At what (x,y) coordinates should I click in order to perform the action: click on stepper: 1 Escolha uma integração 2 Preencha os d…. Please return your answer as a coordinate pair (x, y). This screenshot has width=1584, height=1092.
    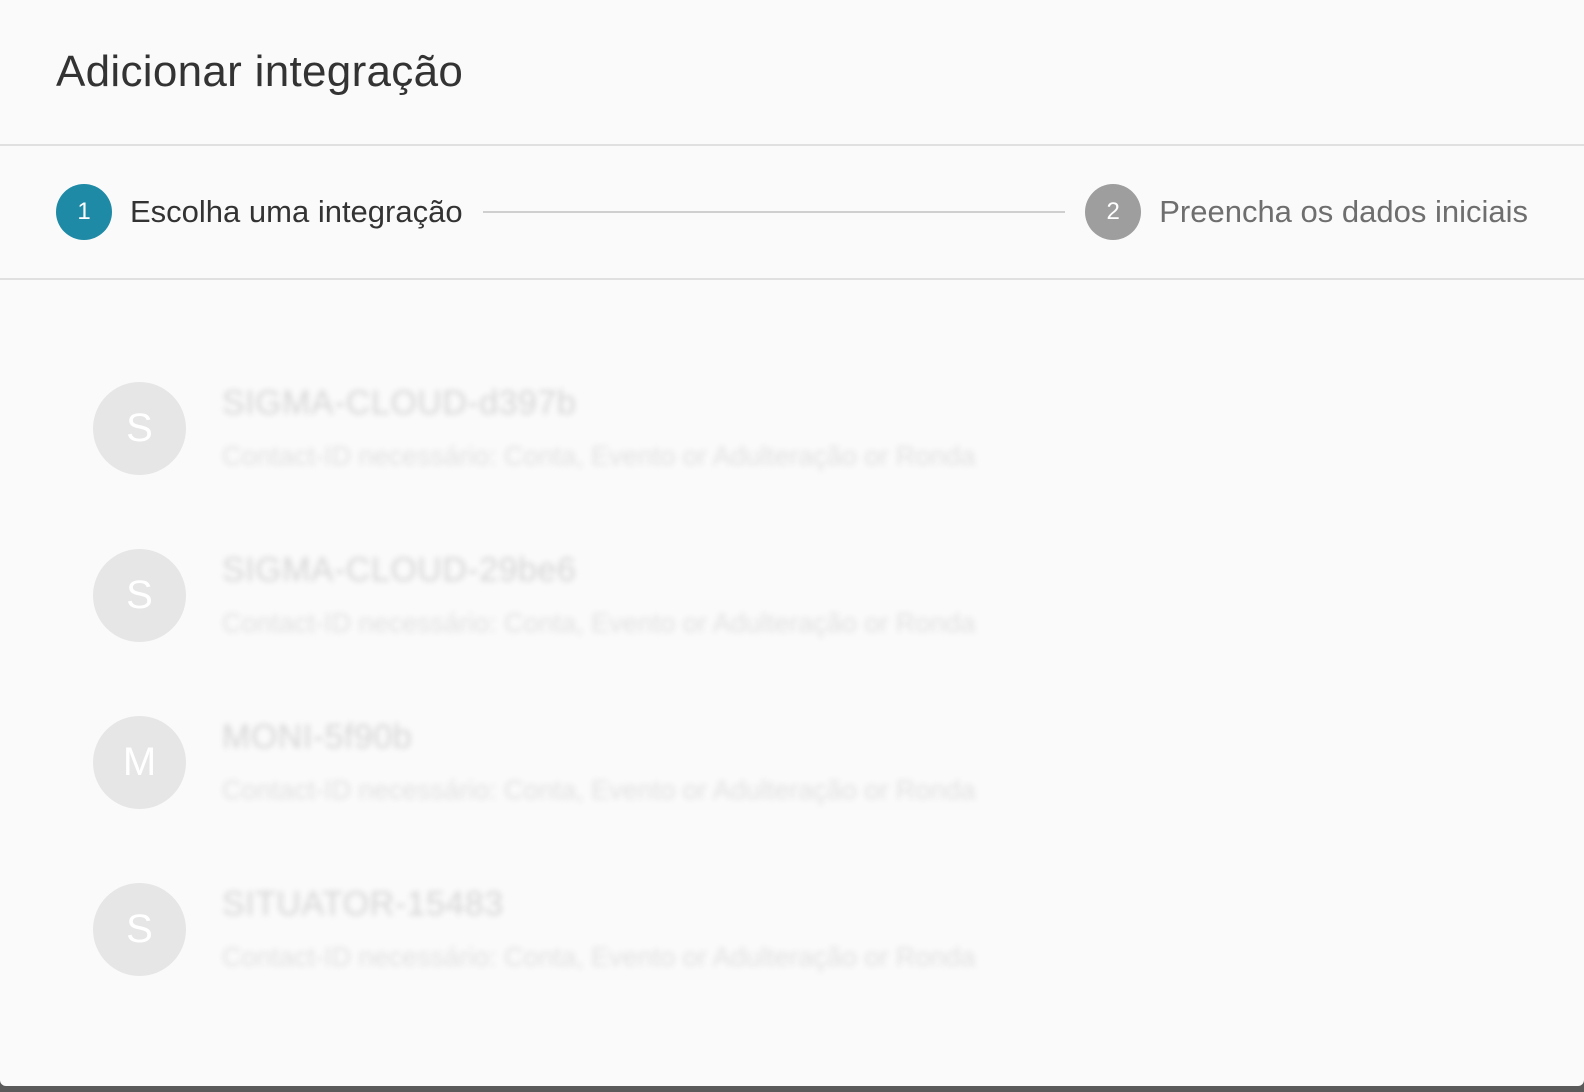
    Looking at the image, I should click on (792, 213).